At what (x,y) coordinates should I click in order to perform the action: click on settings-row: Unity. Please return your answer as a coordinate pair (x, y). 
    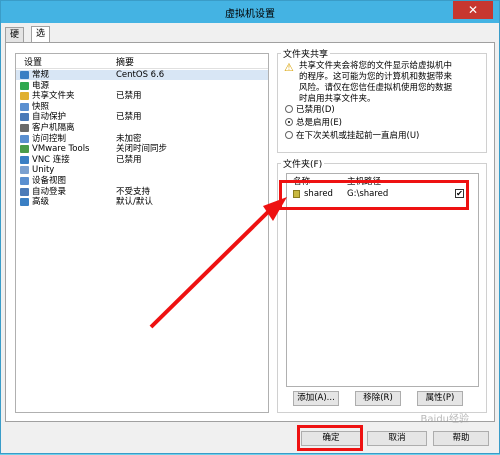
    Looking at the image, I should click on (142, 170).